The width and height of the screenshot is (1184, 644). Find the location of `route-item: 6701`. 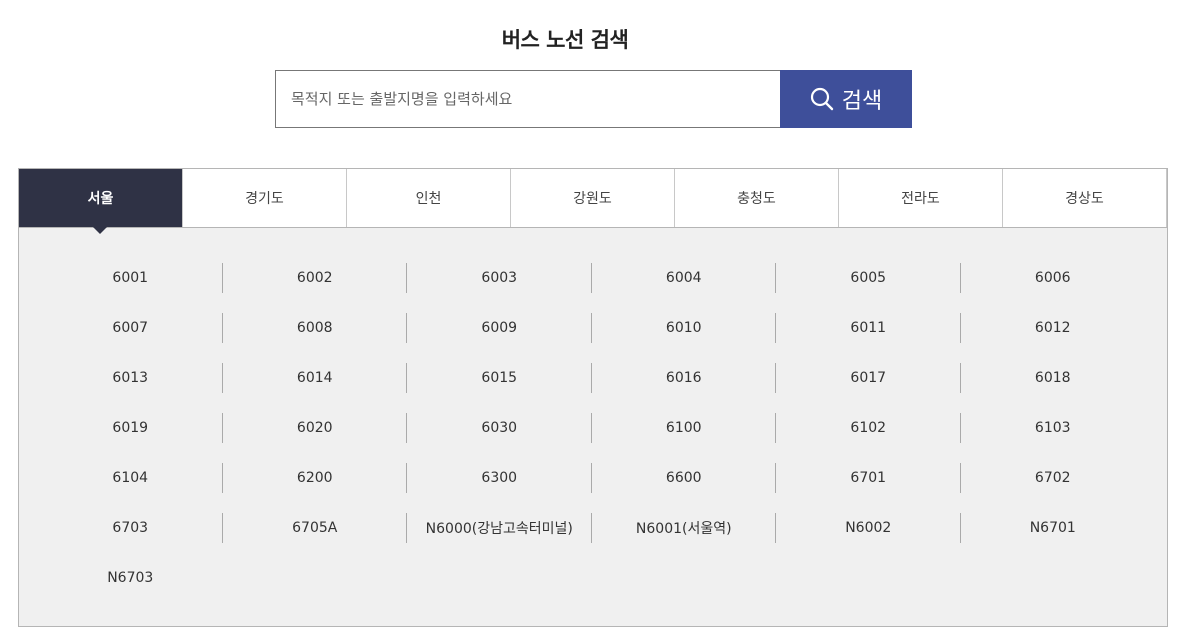

route-item: 6701 is located at coordinates (868, 478).